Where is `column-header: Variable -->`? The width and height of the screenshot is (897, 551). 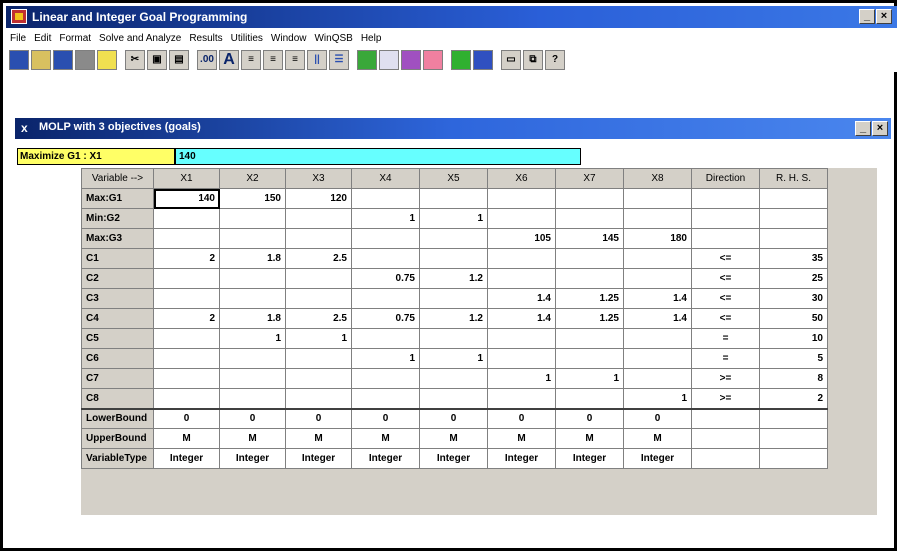
column-header: Variable --> is located at coordinates (117, 178).